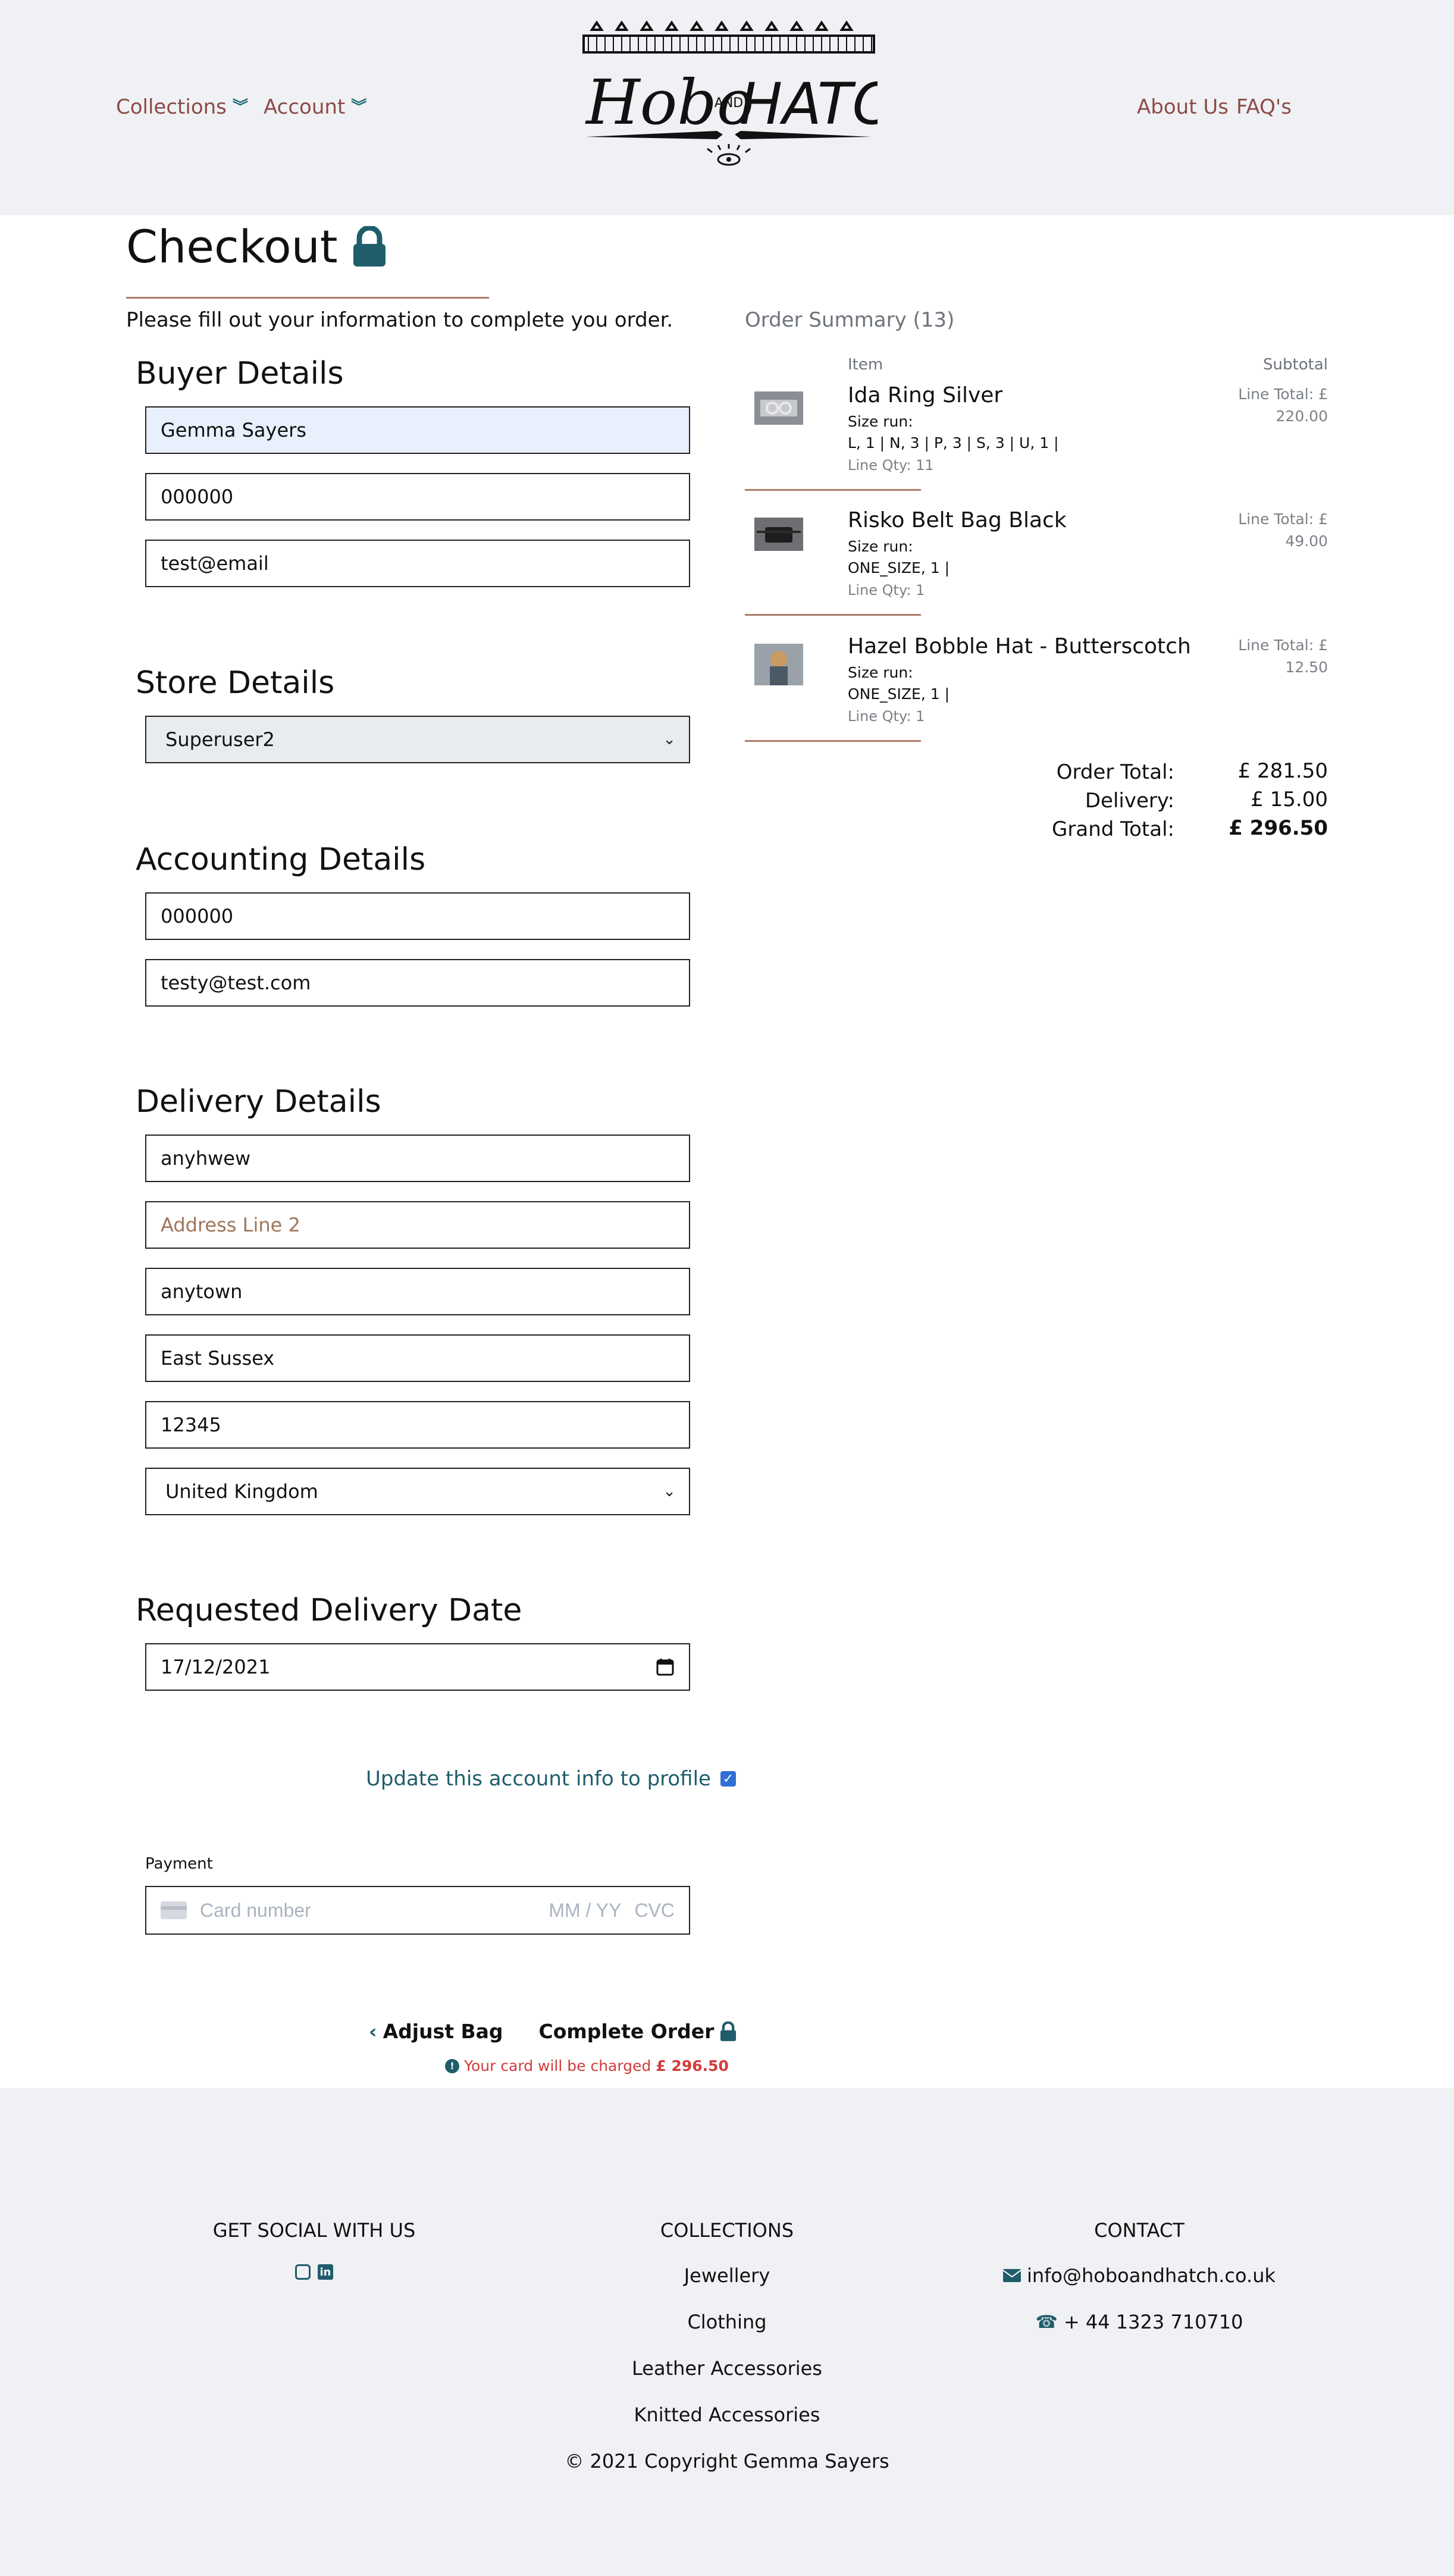 The height and width of the screenshot is (2576, 1454). Describe the element at coordinates (727, 2415) in the screenshot. I see `footer-link-knitted-accessories: Knitted Accessories` at that location.